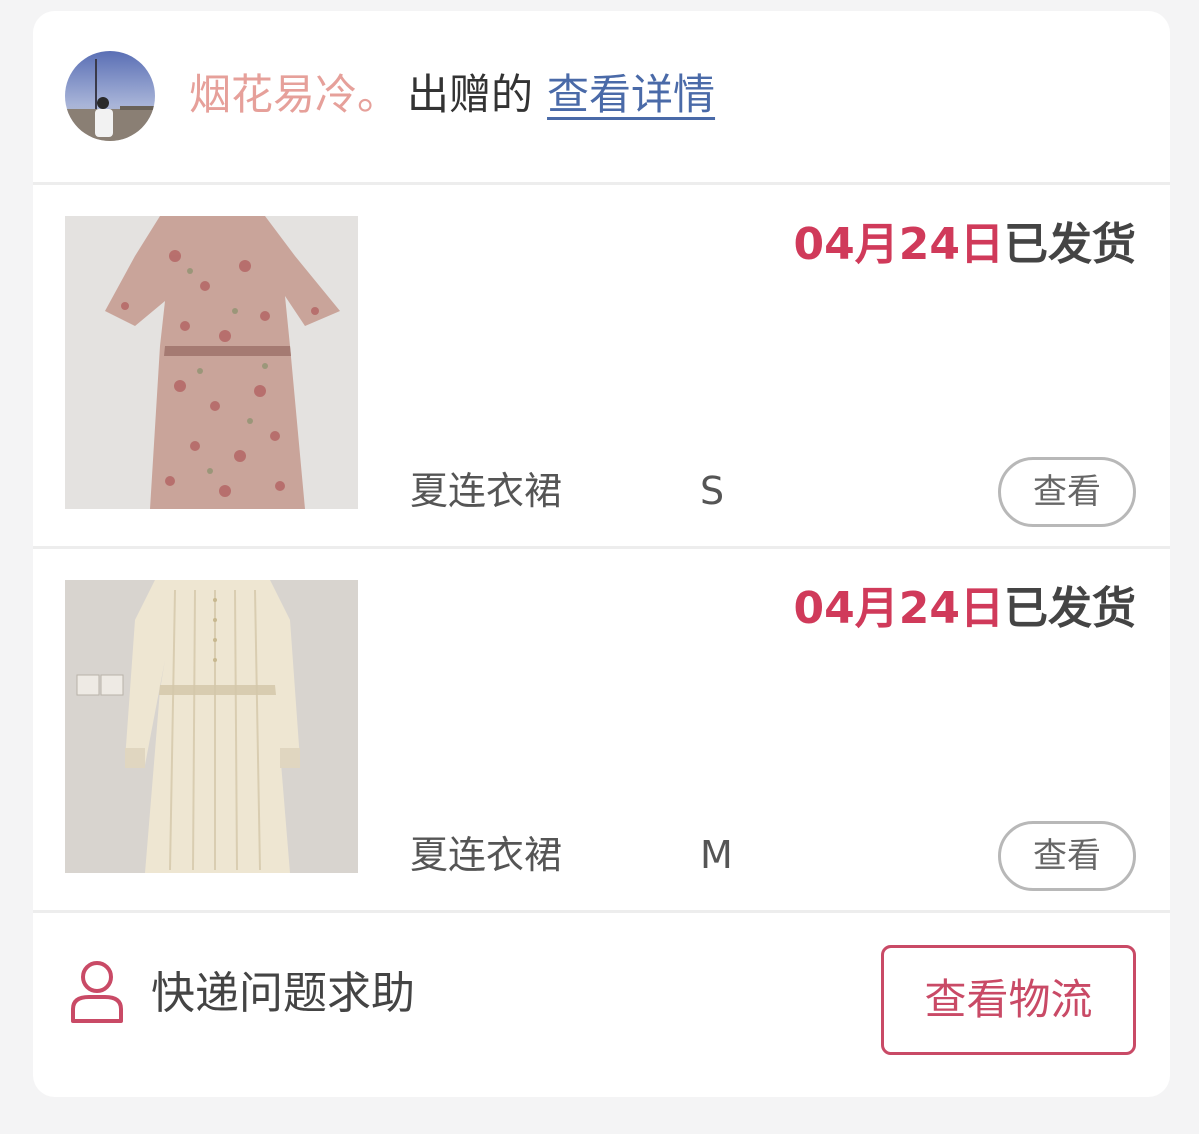 Image resolution: width=1199 pixels, height=1134 pixels. Describe the element at coordinates (716, 855) in the screenshot. I see `item-size: M` at that location.